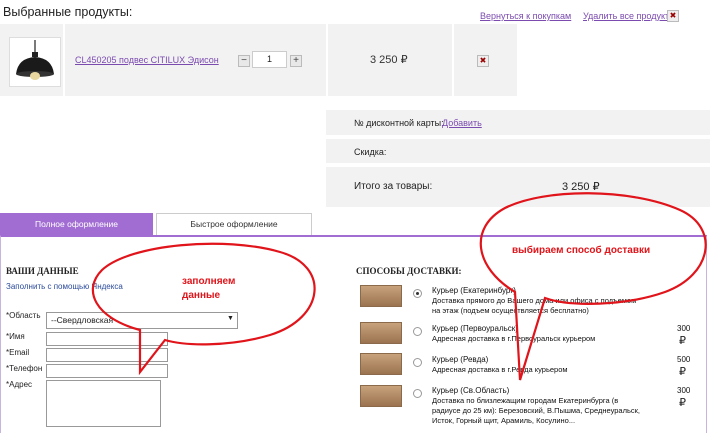 The height and width of the screenshot is (433, 710). What do you see at coordinates (209, 281) in the screenshot?
I see `annotation-fill-data-line1: заполняем` at bounding box center [209, 281].